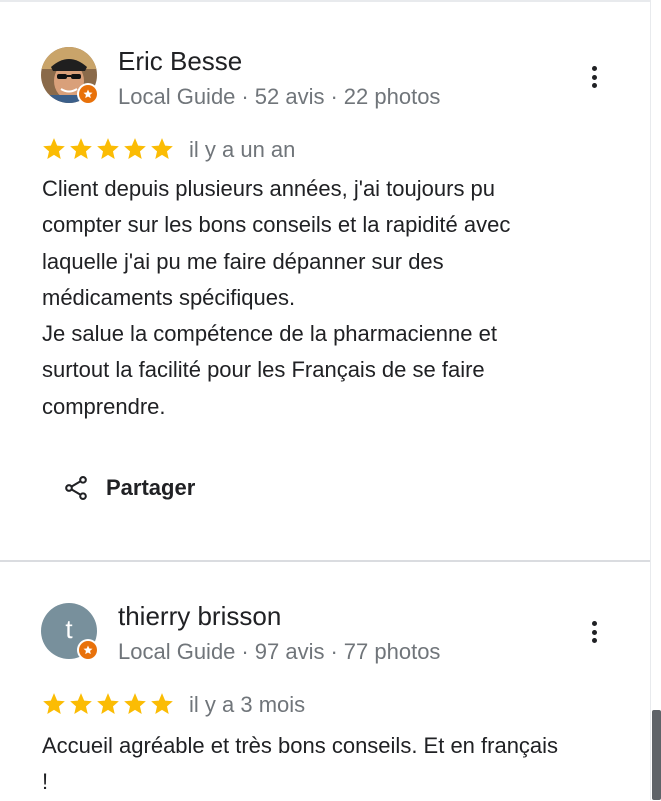 The image size is (661, 801). Describe the element at coordinates (247, 704) in the screenshot. I see `review-time: il y a 3 mois` at that location.